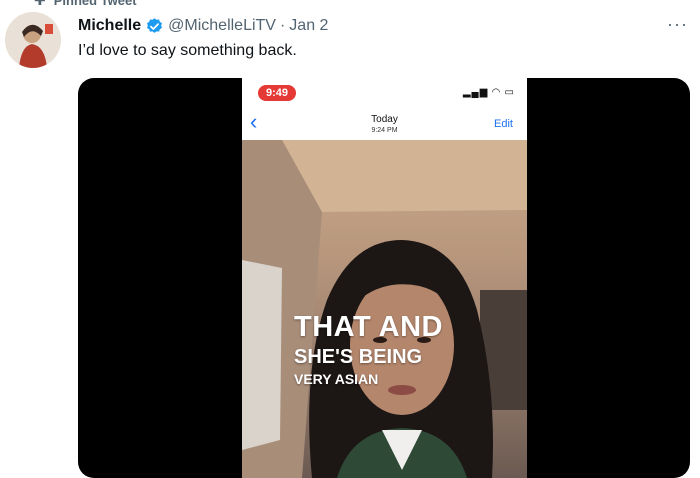 This screenshot has width=700, height=478. What do you see at coordinates (368, 327) in the screenshot?
I see `caption-line-1: THAT AND` at bounding box center [368, 327].